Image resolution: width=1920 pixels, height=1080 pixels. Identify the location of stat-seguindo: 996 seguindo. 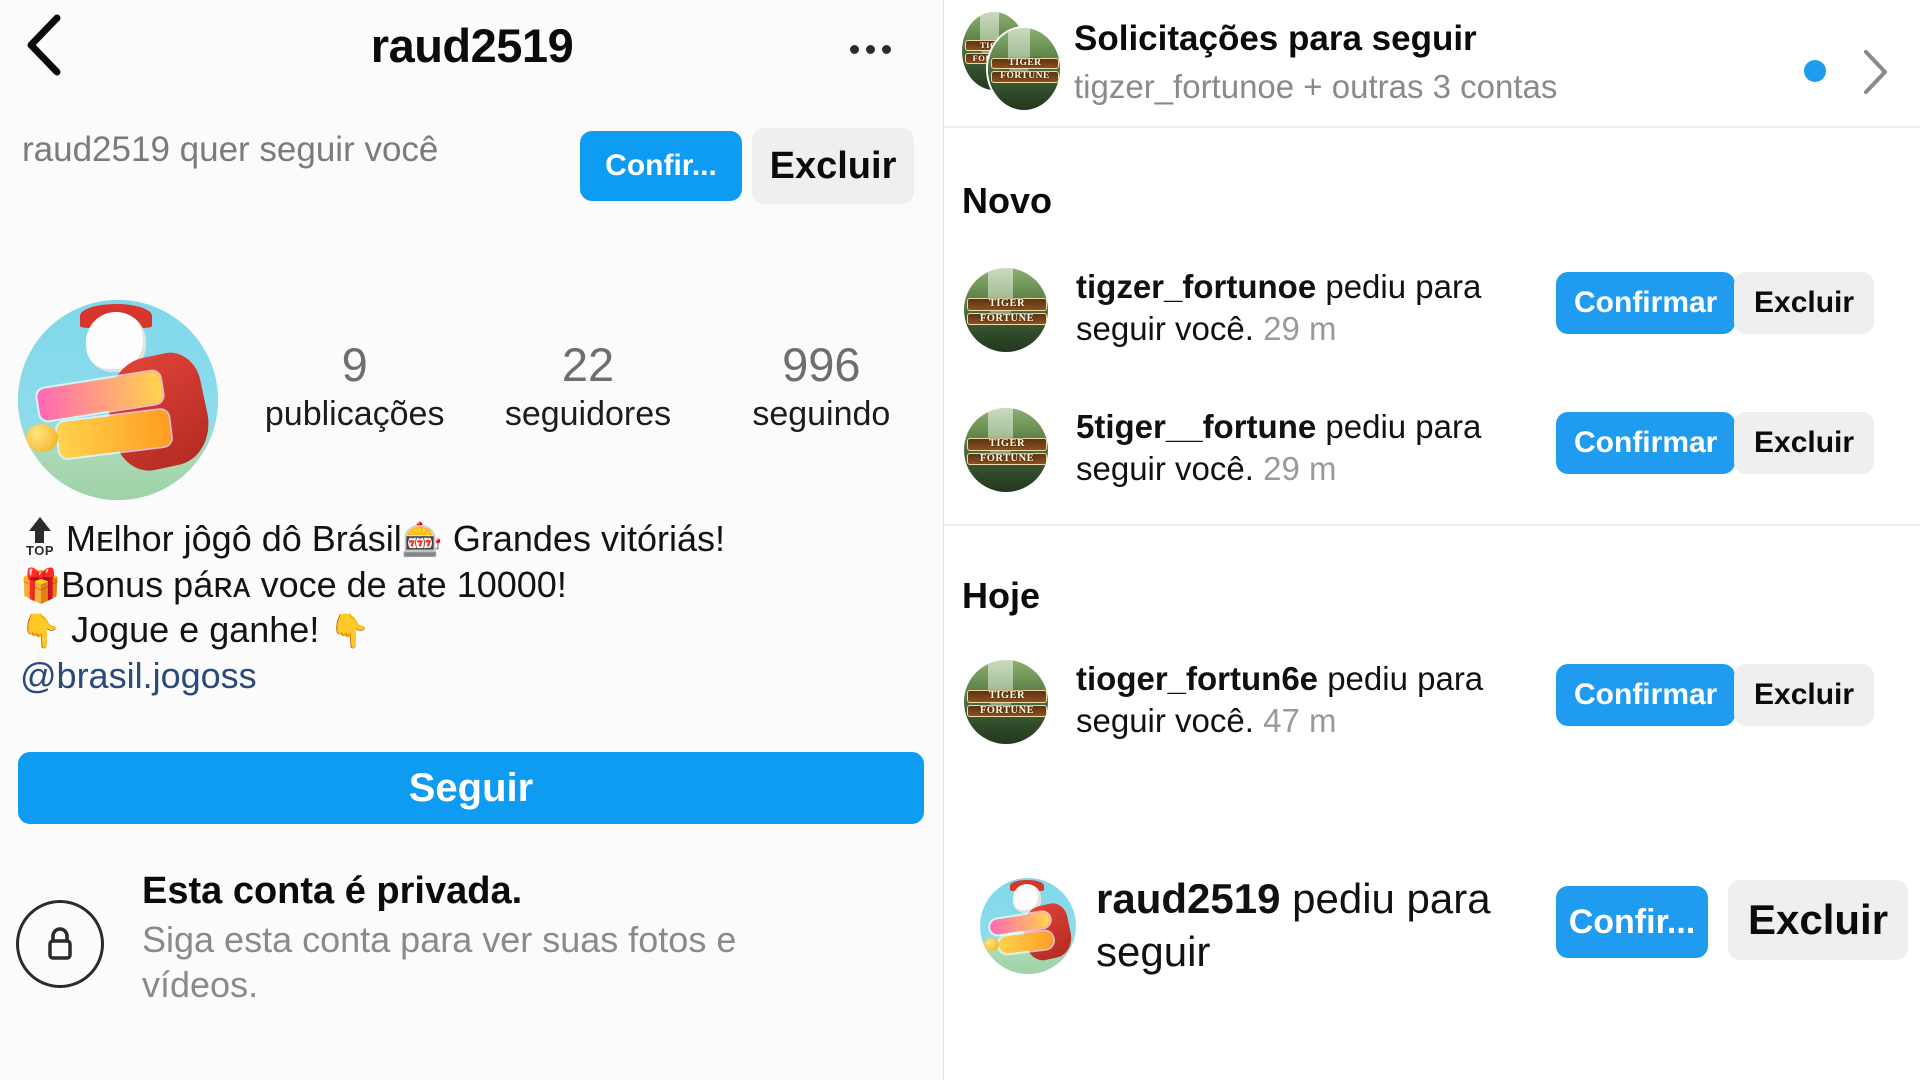
(821, 389).